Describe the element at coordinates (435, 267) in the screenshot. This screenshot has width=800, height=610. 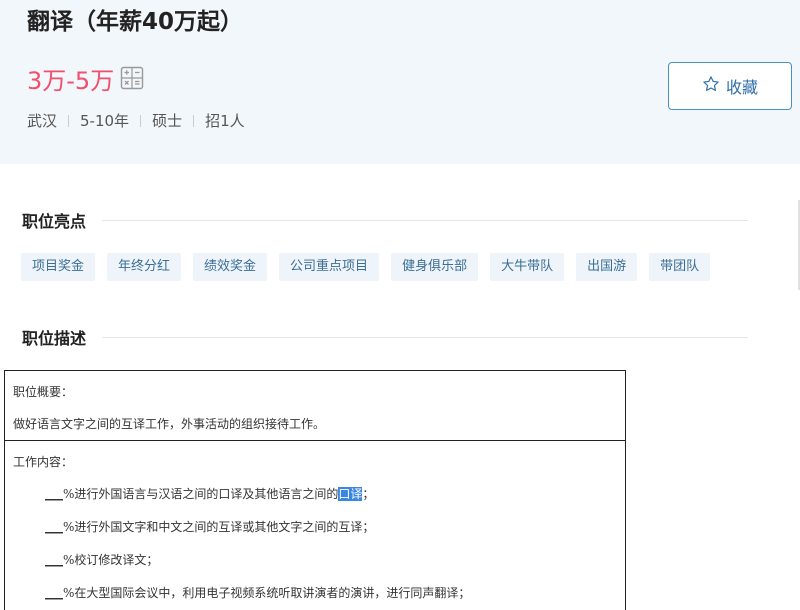
I see `highlight-tag: 健身俱乐部` at that location.